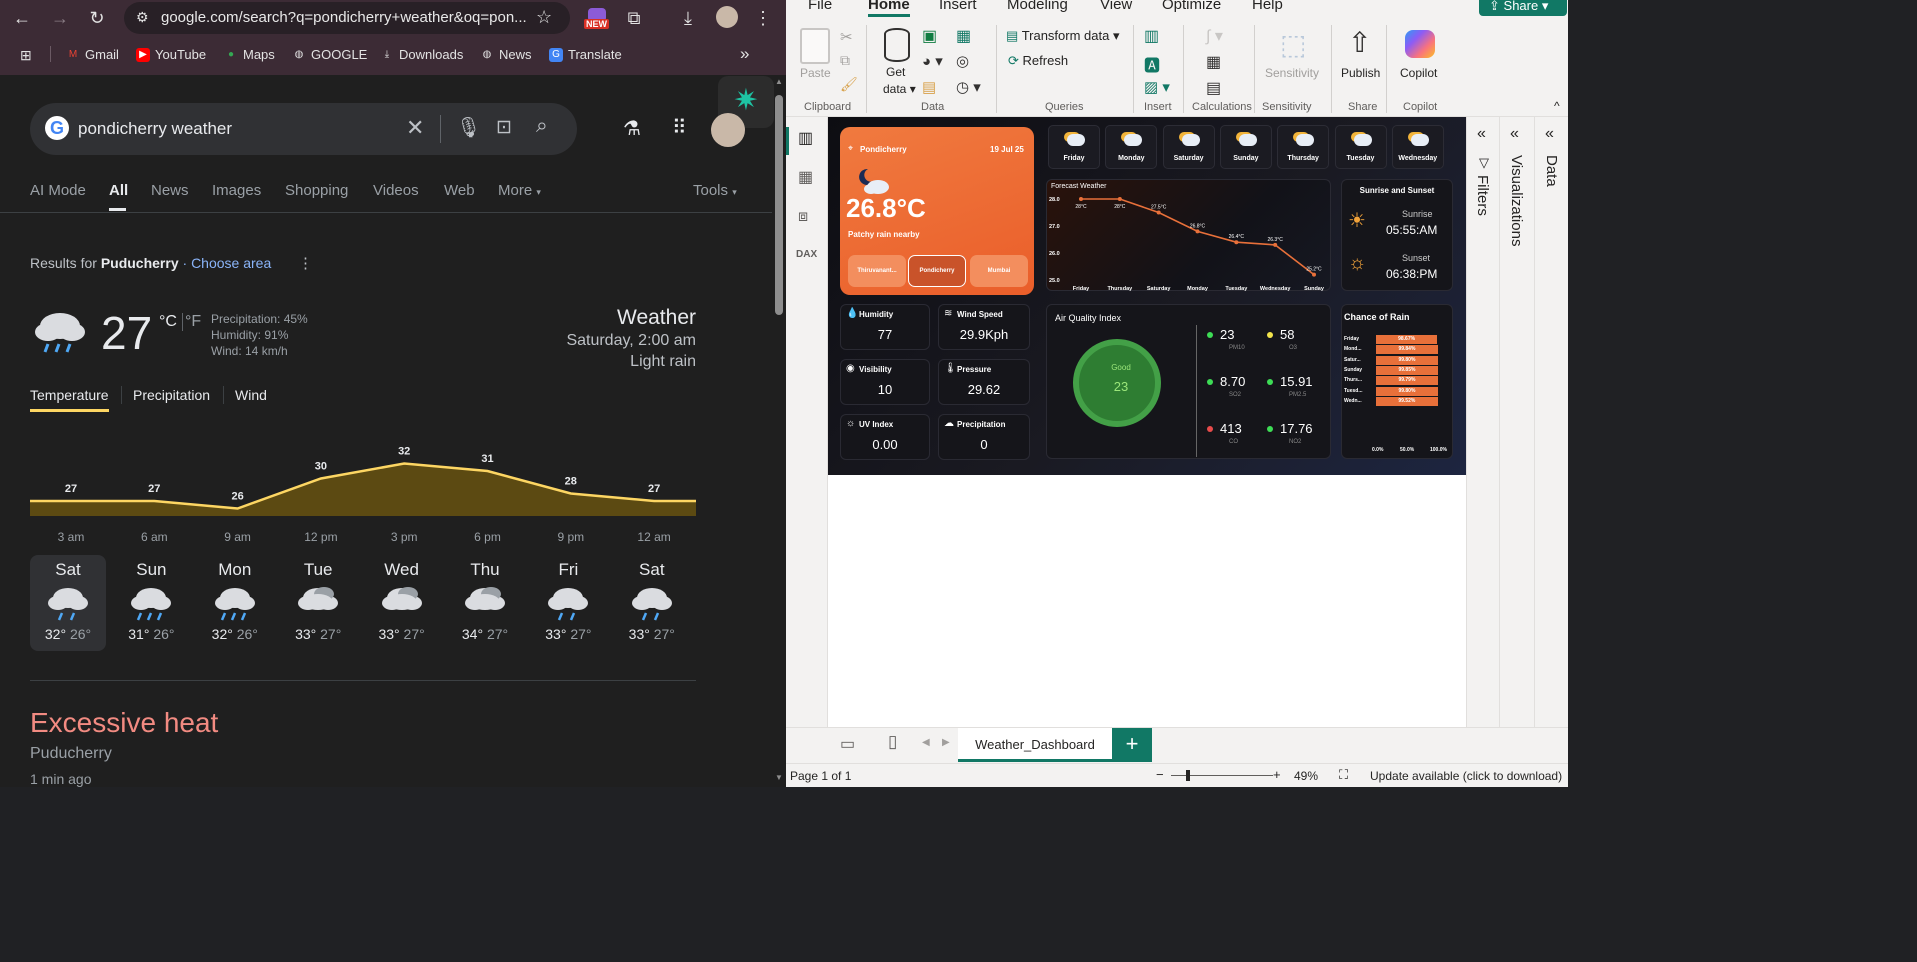  Describe the element at coordinates (1213, 88) in the screenshot. I see `quick-measure-icon: ▤` at that location.